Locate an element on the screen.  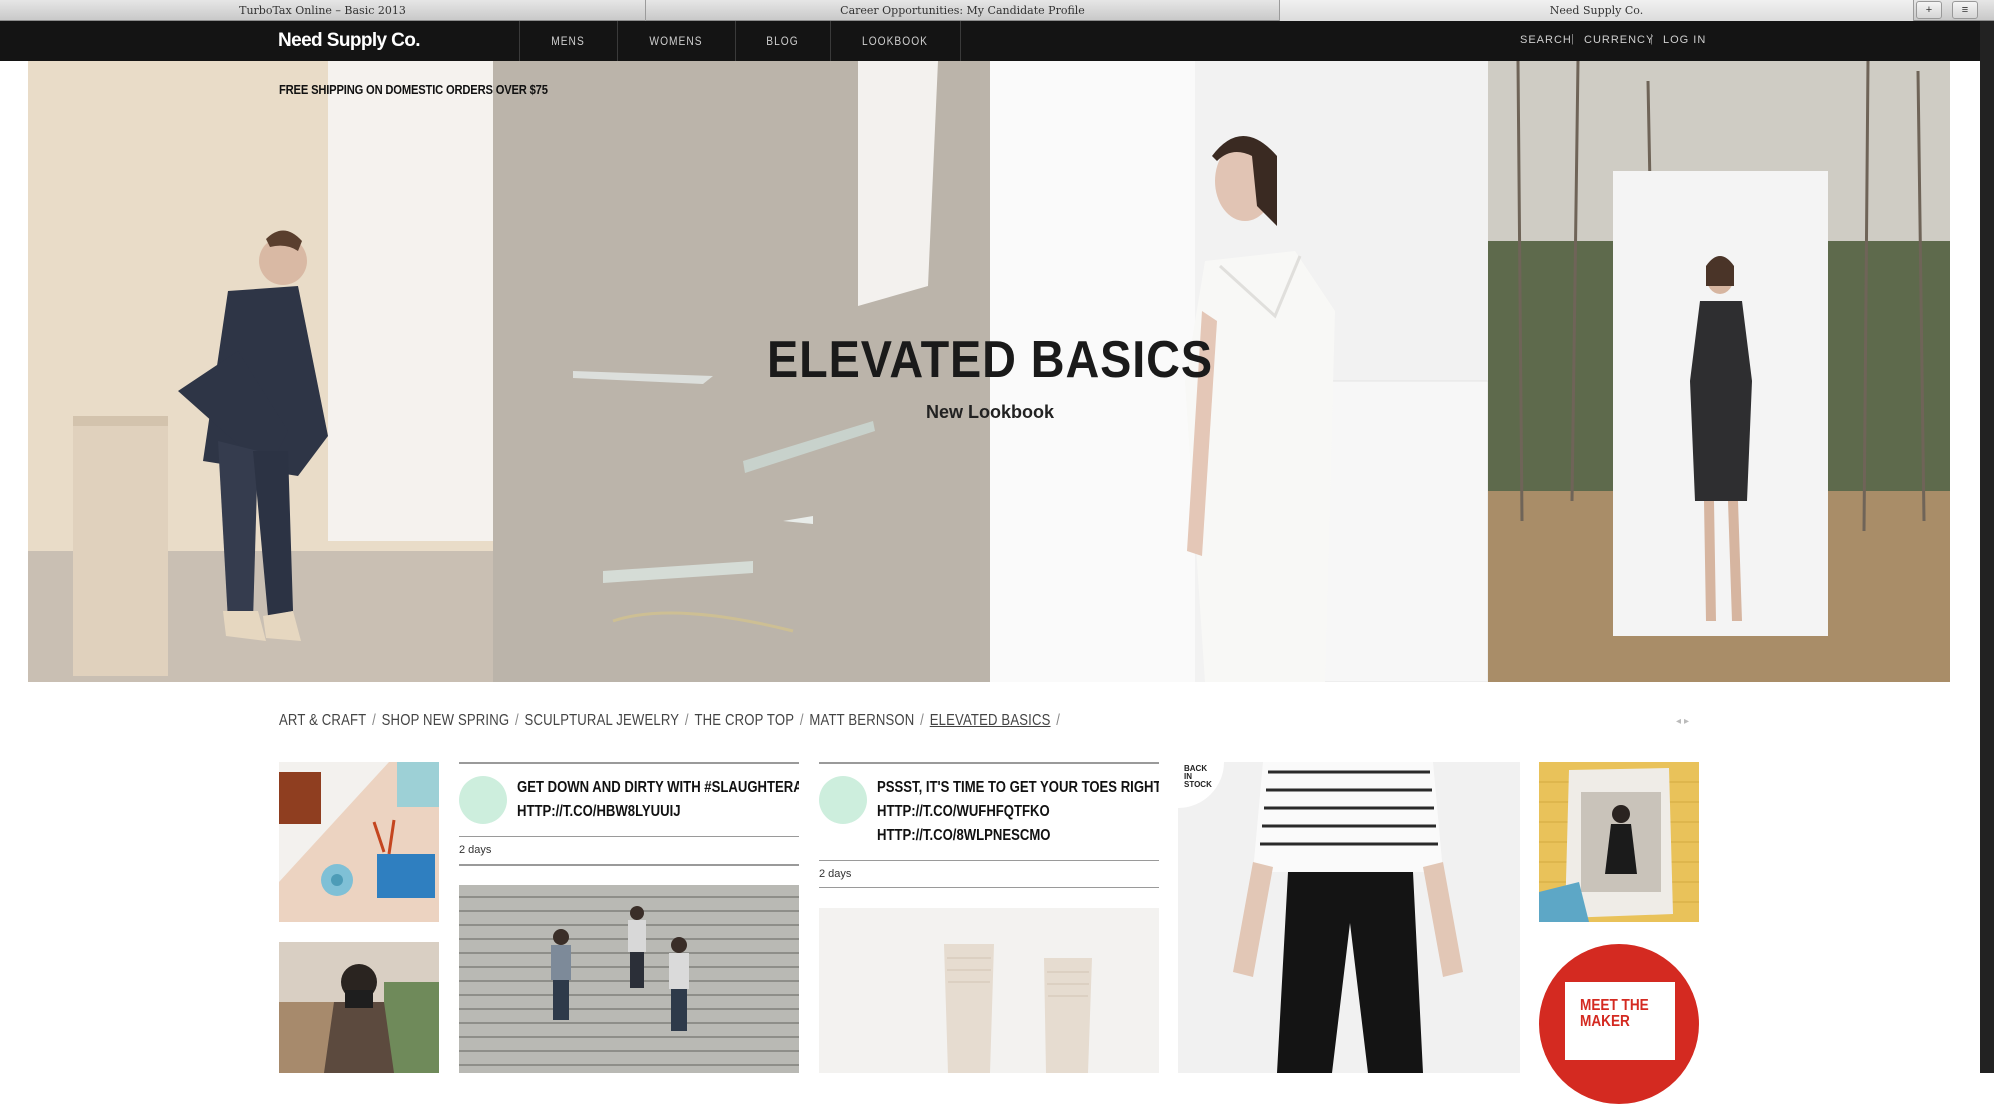
product-trousers-image is located at coordinates (1349, 917).